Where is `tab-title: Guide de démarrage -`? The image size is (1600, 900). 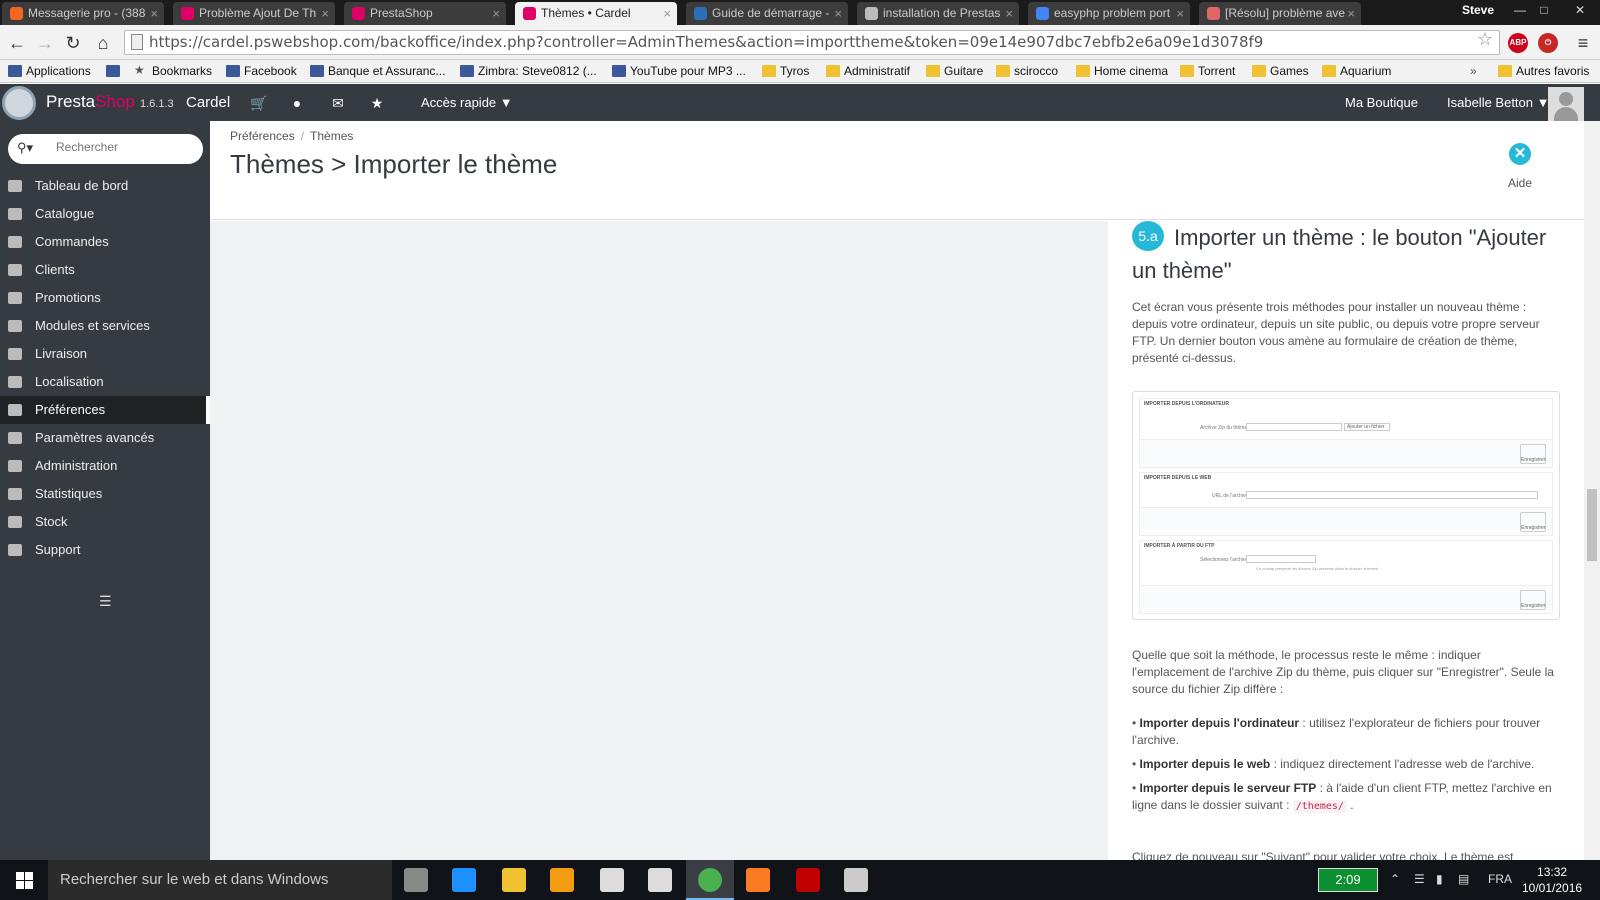
tab-title: Guide de démarrage - is located at coordinates (771, 13).